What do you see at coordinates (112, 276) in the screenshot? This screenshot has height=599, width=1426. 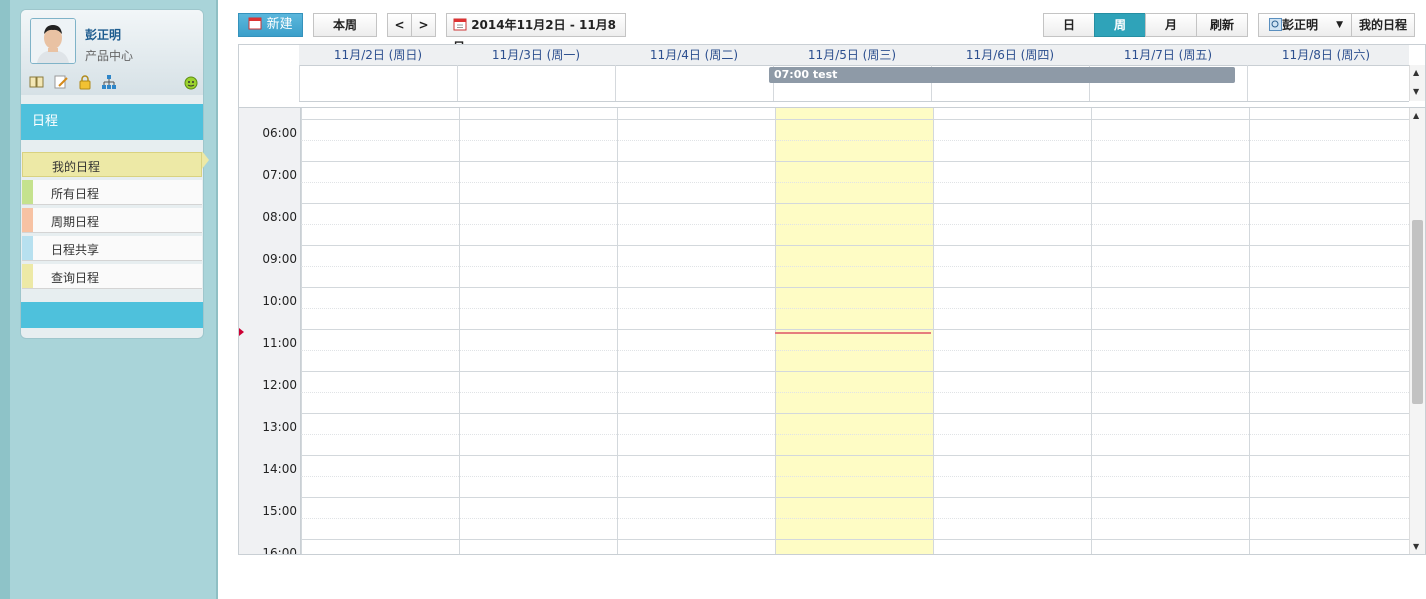 I see `sidebar-item-search-schedule: 查询日程` at bounding box center [112, 276].